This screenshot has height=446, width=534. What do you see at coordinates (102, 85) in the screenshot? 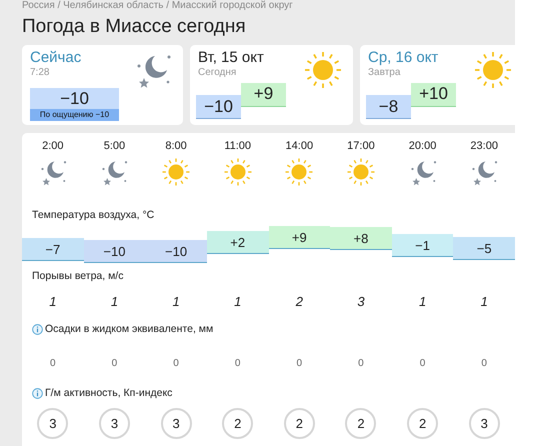
I see `forecast-card: Сейчас 7:28 −10 По ощущению −10` at bounding box center [102, 85].